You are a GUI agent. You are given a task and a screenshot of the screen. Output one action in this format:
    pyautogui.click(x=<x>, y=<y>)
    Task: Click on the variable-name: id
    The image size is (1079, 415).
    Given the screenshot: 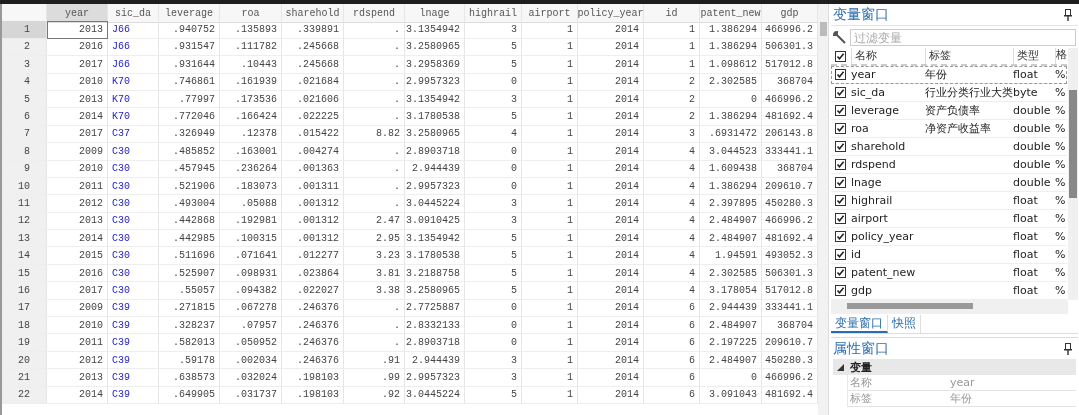 What is the action you would take?
    pyautogui.click(x=857, y=254)
    